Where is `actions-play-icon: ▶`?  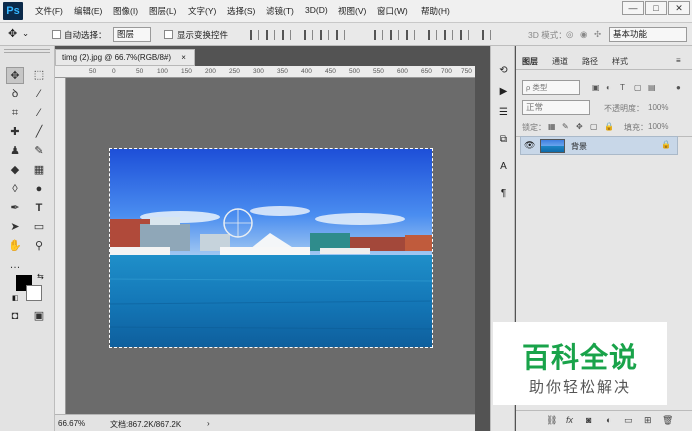 actions-play-icon: ▶ is located at coordinates (503, 91).